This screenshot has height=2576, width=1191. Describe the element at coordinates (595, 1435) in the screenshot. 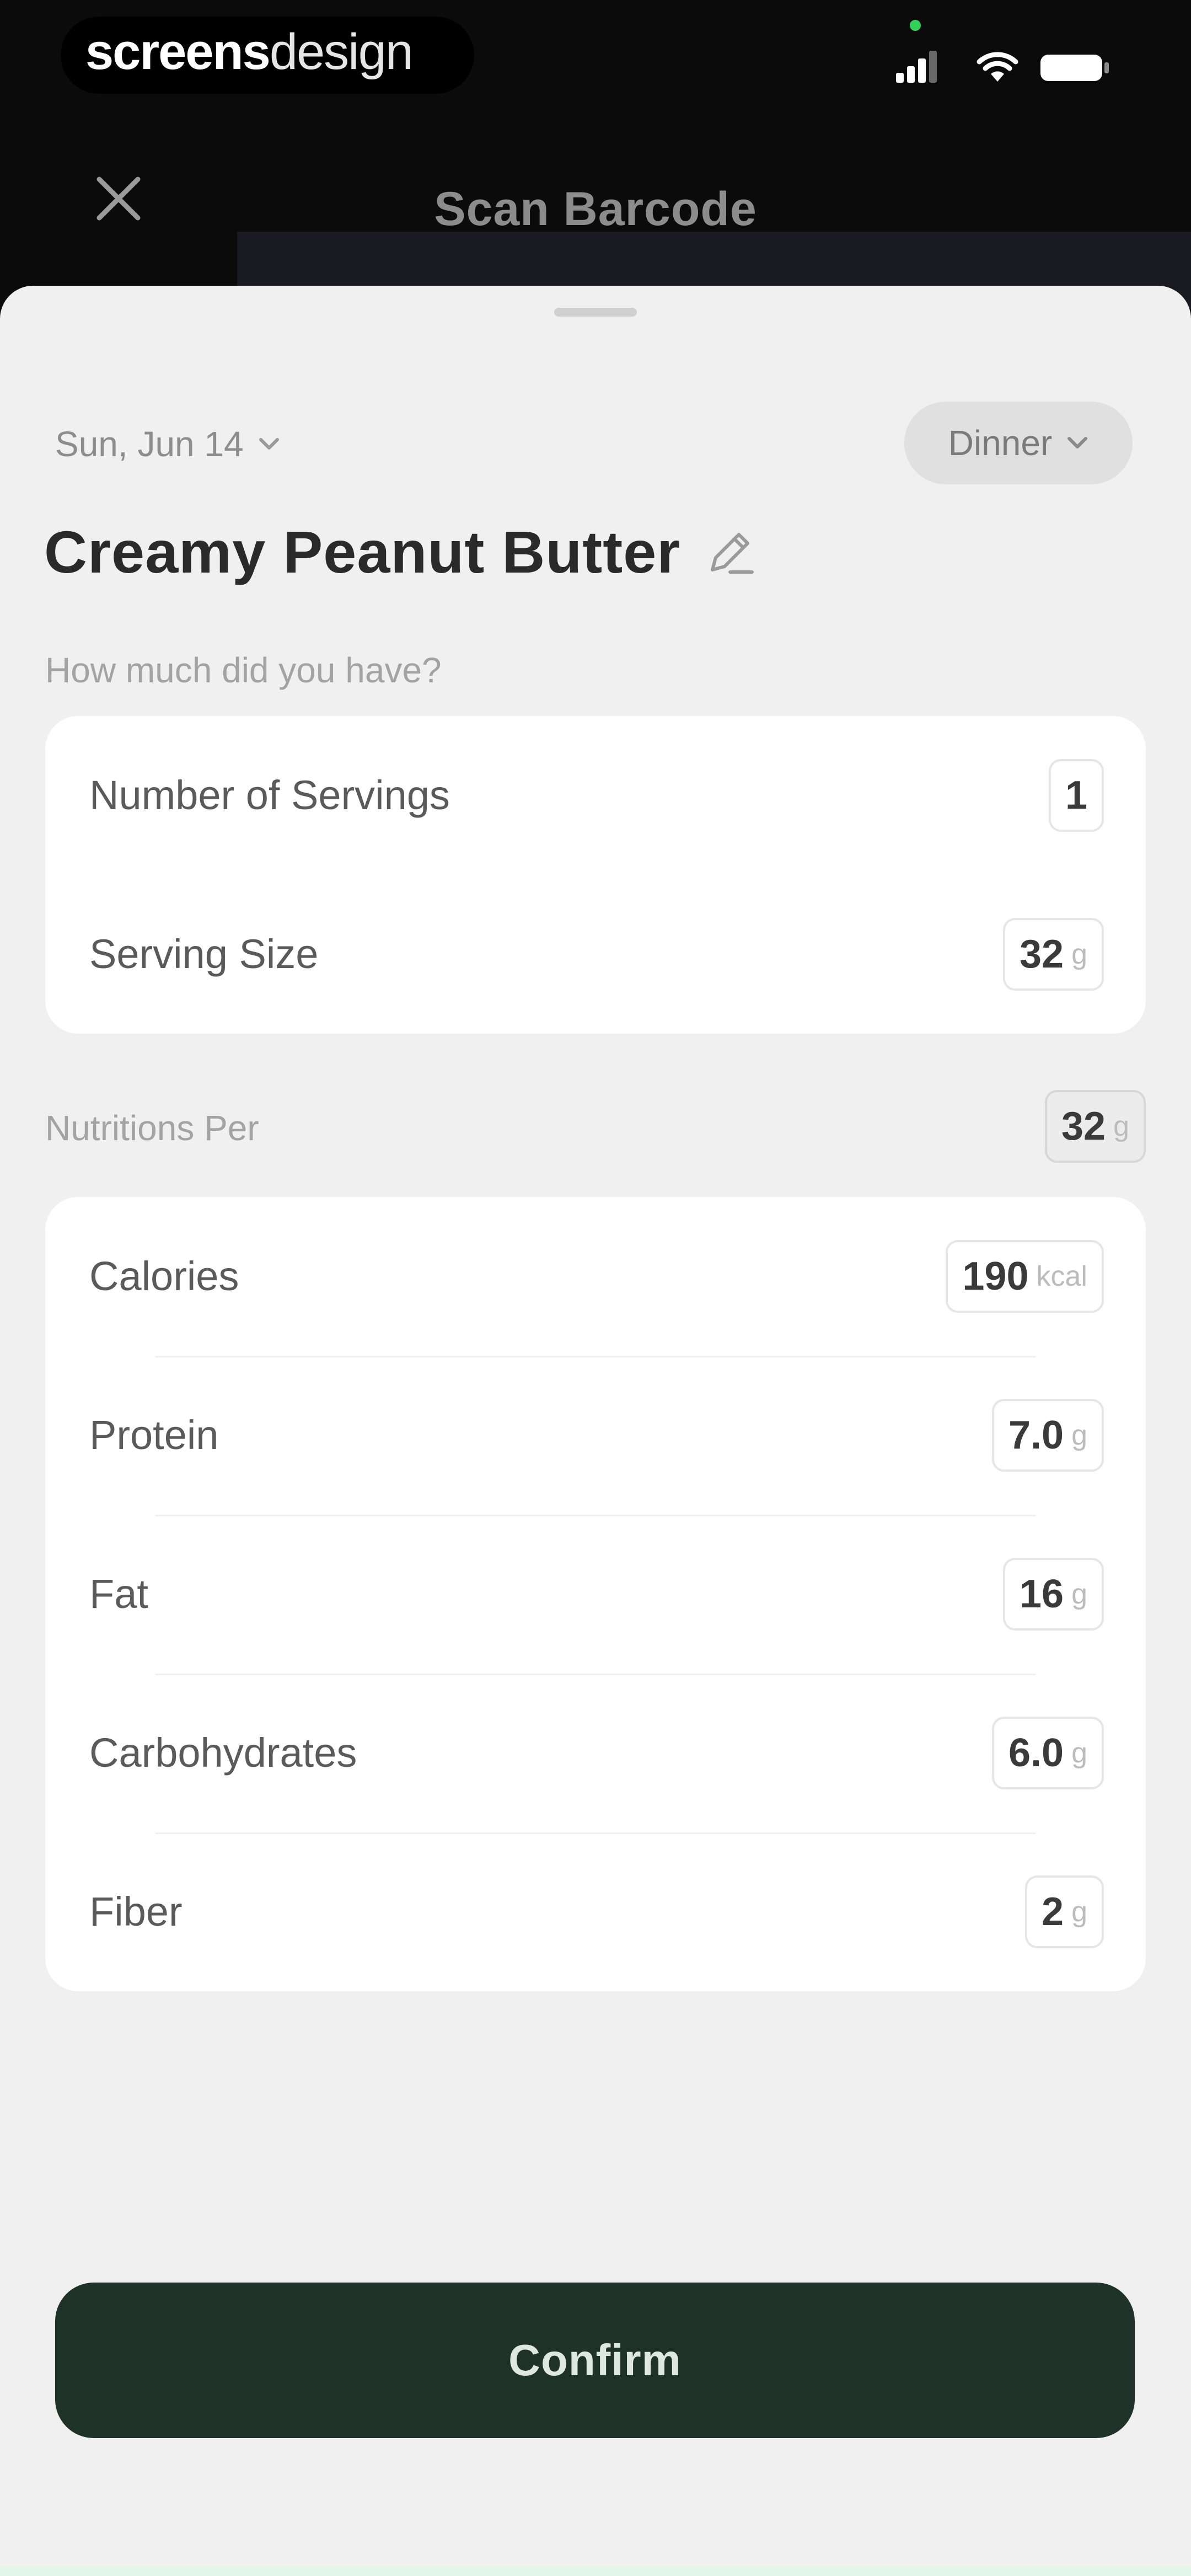

I see `nutrient-row-protein: Protein 7.0 g` at that location.